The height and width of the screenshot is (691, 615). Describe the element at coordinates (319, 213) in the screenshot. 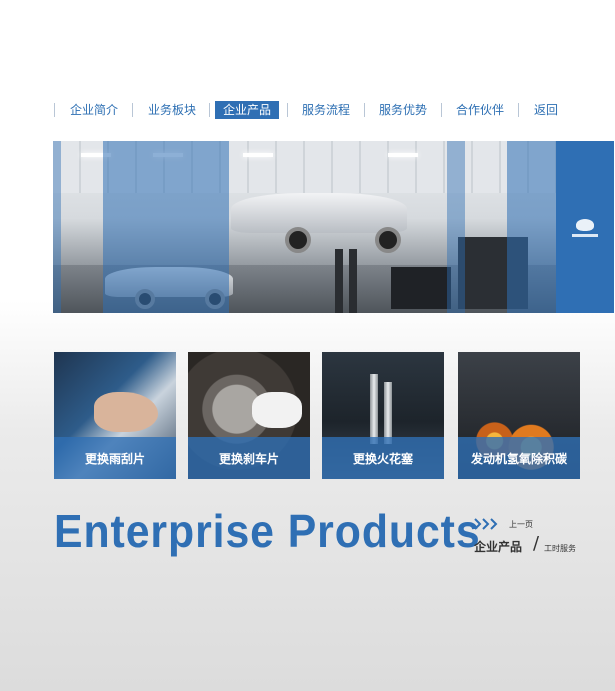

I see `lifted-car` at that location.